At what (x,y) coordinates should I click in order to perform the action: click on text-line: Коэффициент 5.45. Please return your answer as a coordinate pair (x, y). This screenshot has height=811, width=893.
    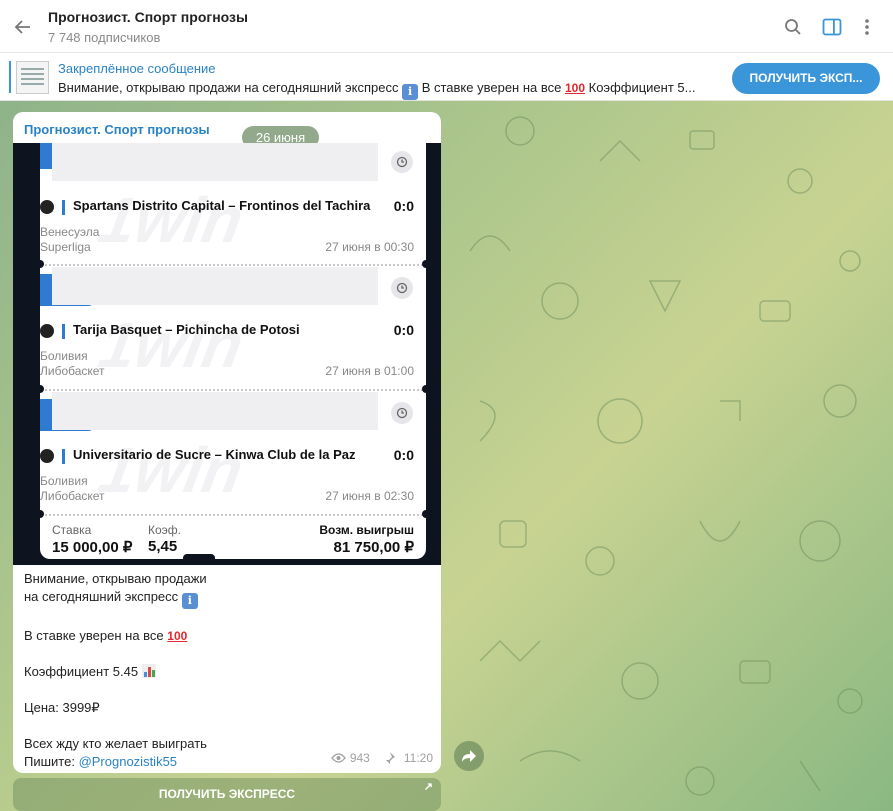
    Looking at the image, I should click on (81, 671).